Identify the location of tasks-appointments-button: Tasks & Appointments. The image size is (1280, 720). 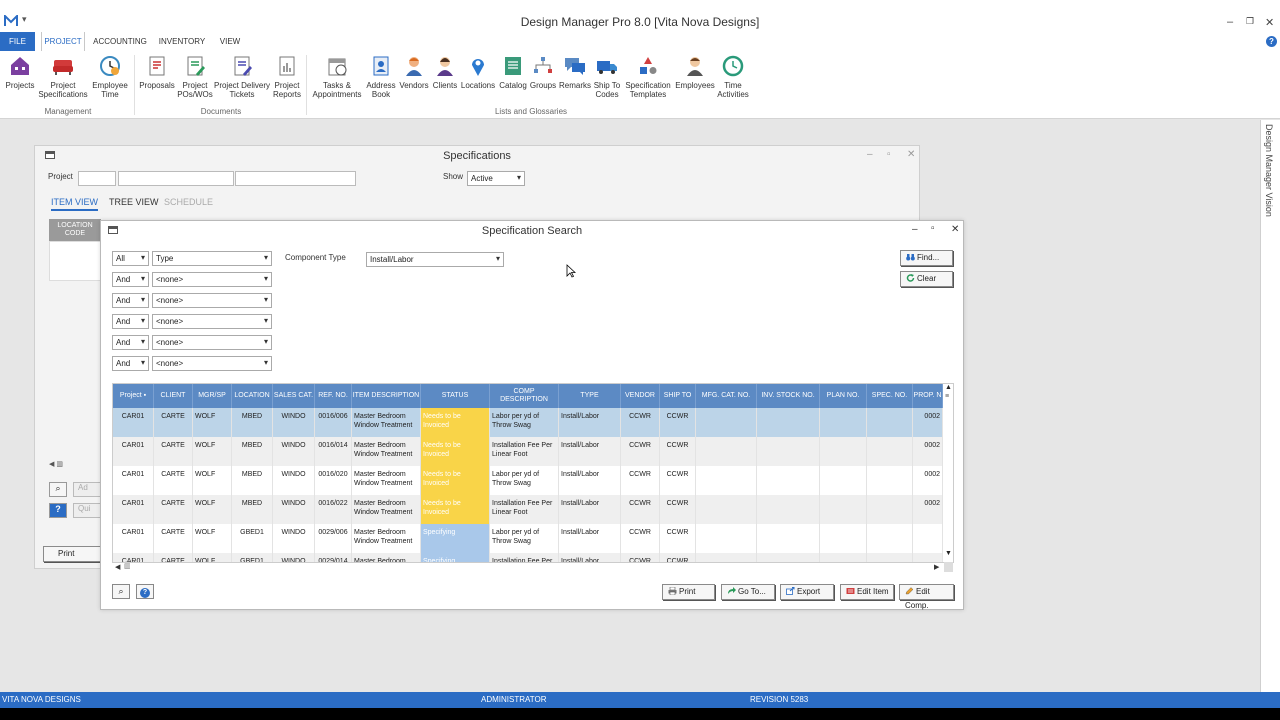
(337, 76).